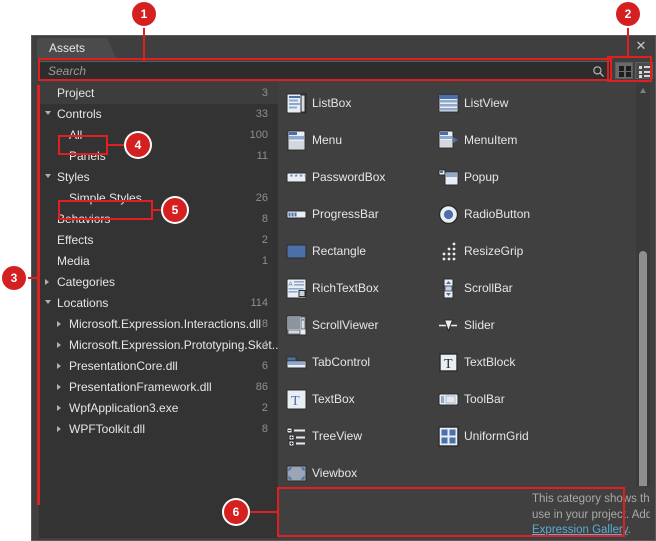 Image resolution: width=656 pixels, height=541 pixels. I want to click on asset-item-label: TreeView, so click(337, 436).